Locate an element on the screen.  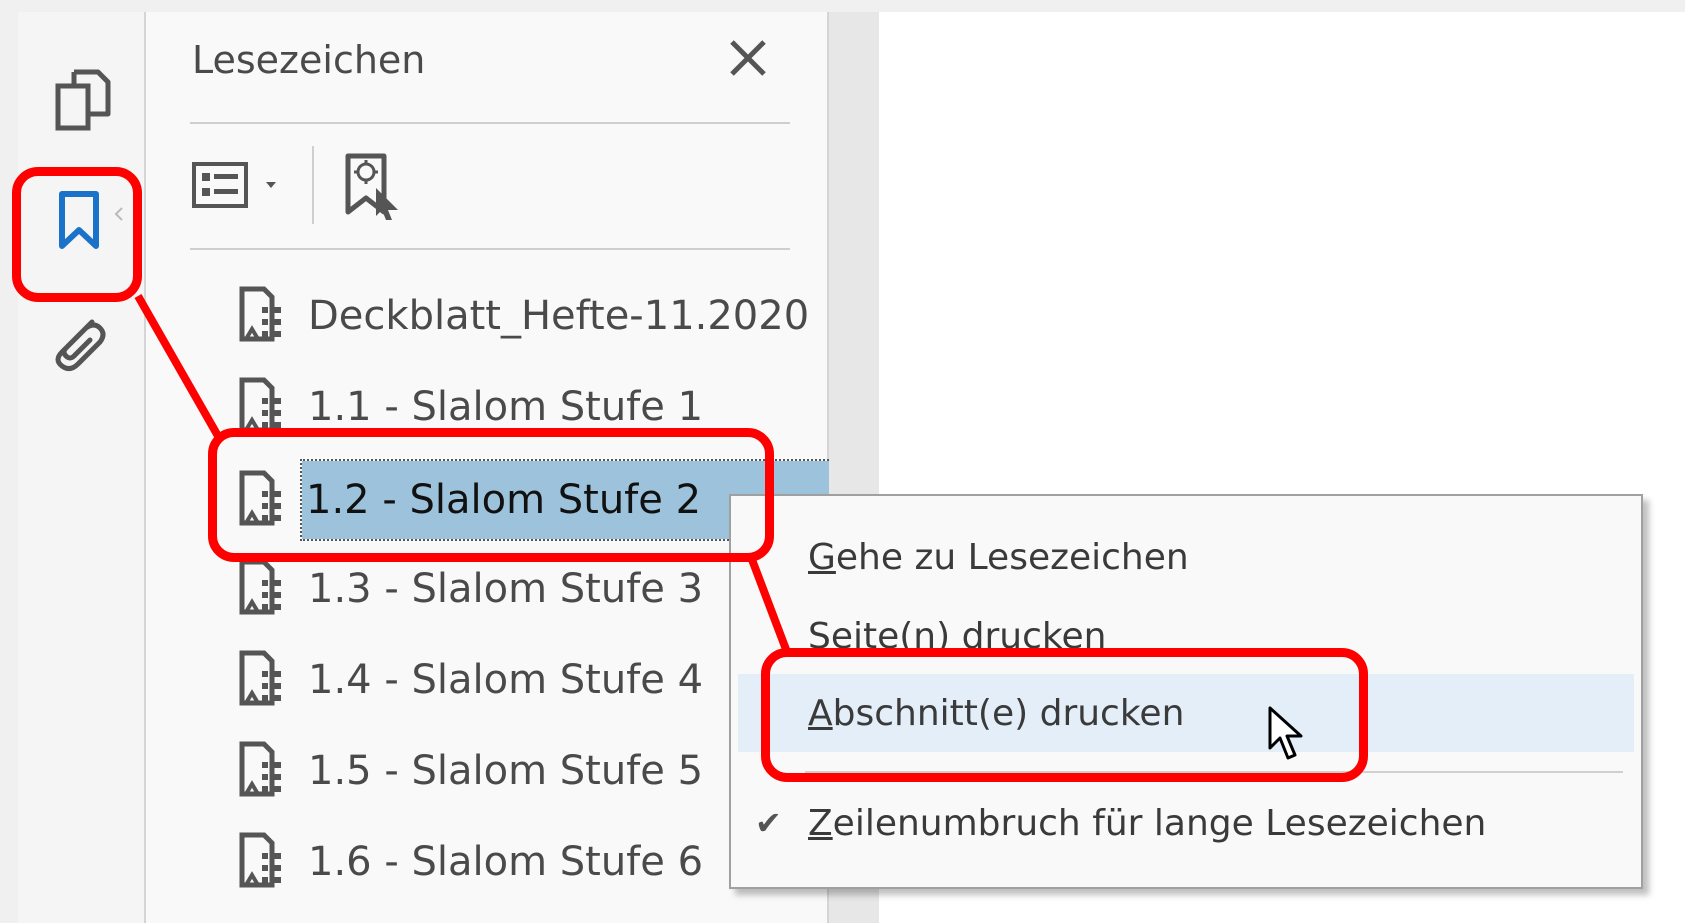
annotation-box-bookmark-icon is located at coordinates (77, 234).